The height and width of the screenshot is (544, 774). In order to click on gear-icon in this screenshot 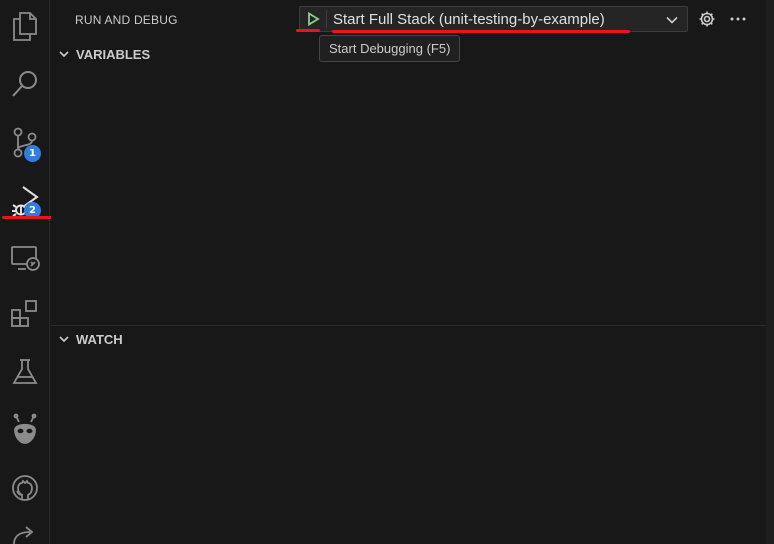, I will do `click(707, 19)`.